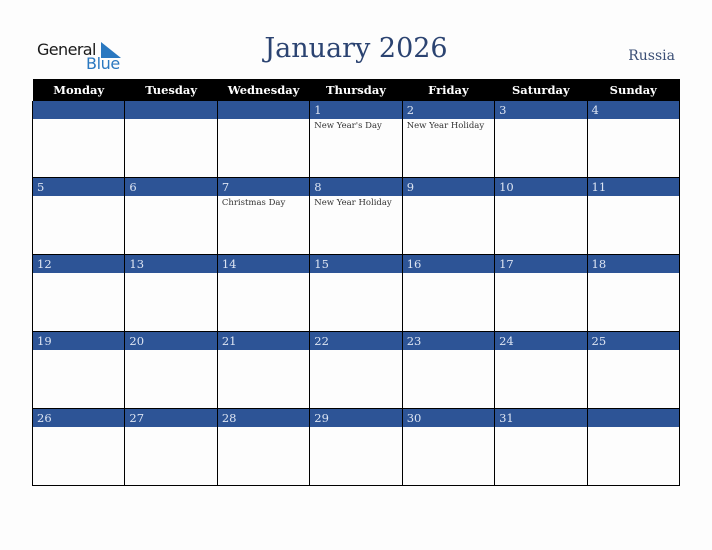  I want to click on page-title: January 2026, so click(356, 48).